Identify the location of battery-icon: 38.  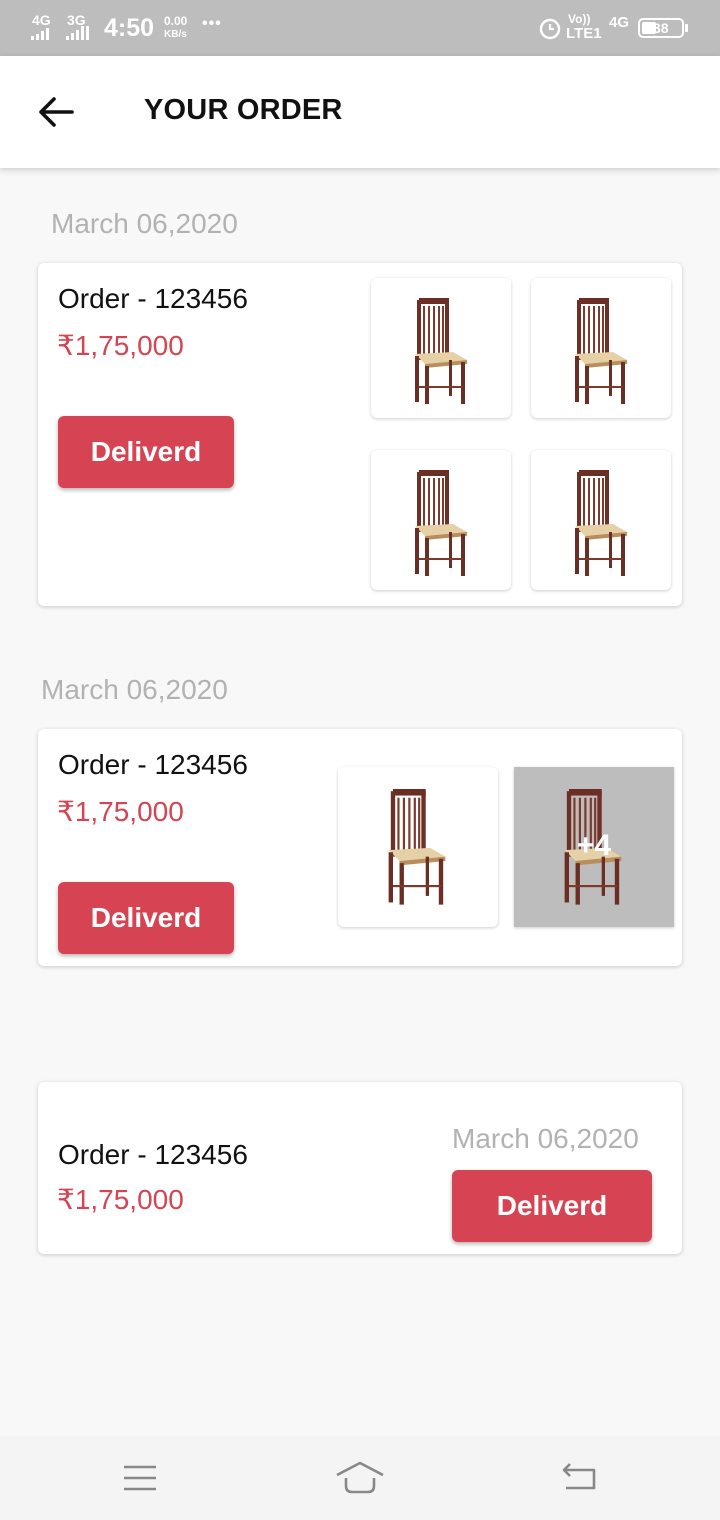
(663, 28).